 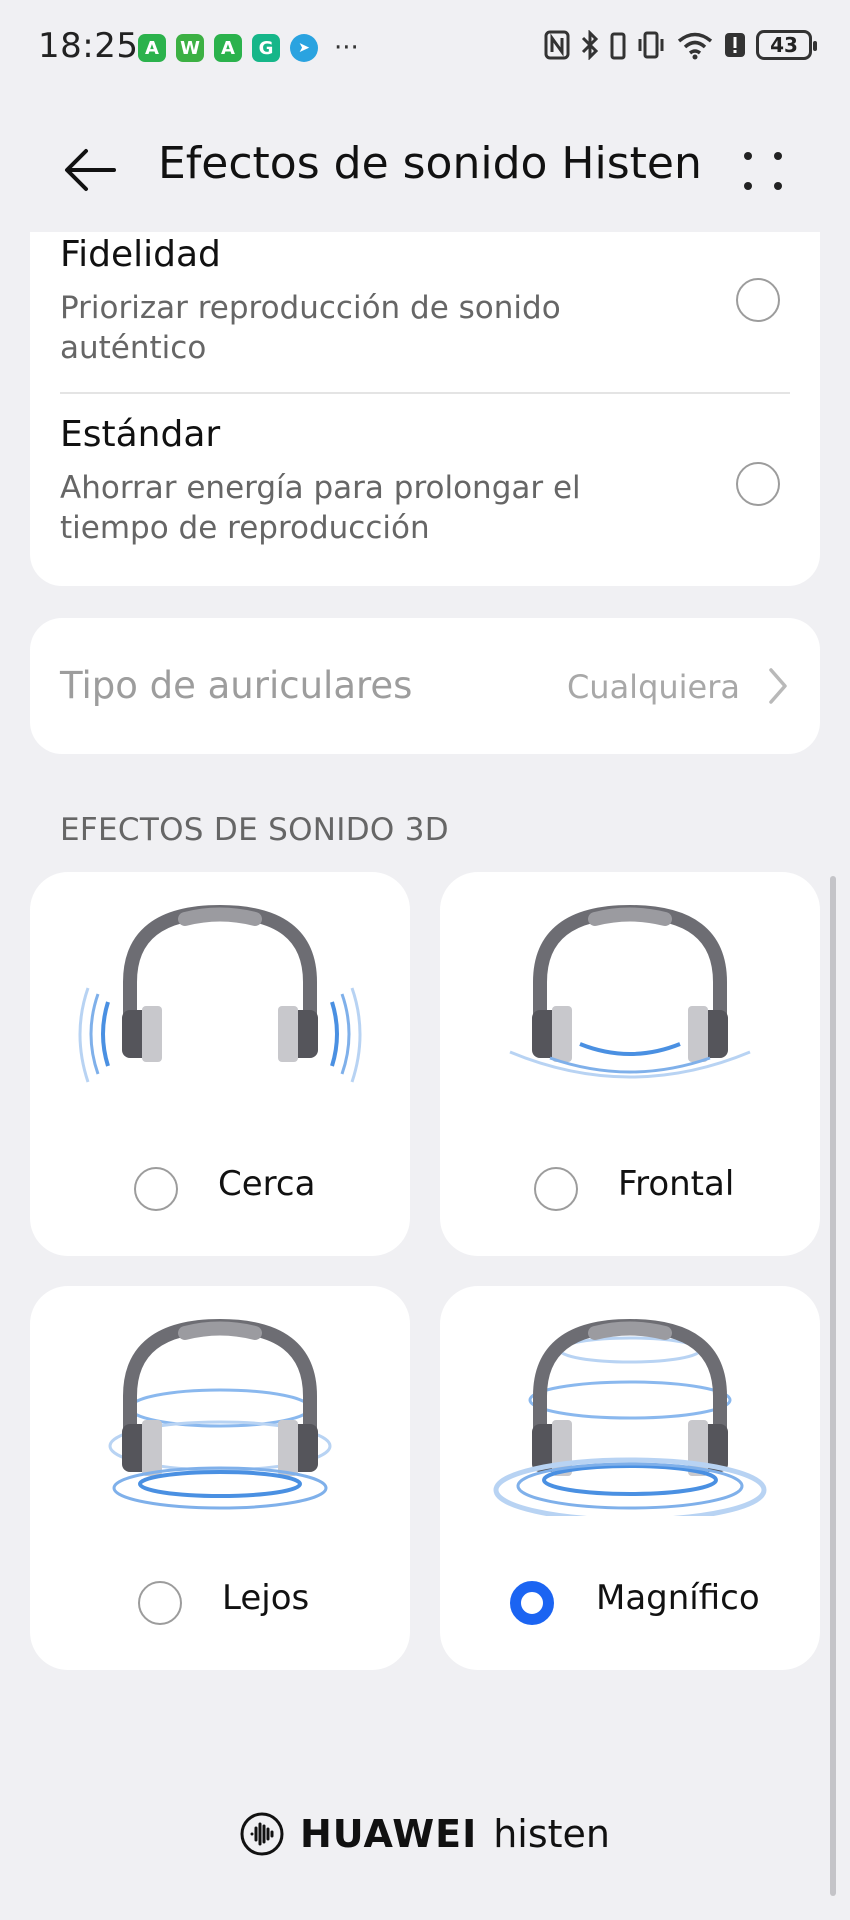 I want to click on frontal-radio, so click(x=556, y=1189).